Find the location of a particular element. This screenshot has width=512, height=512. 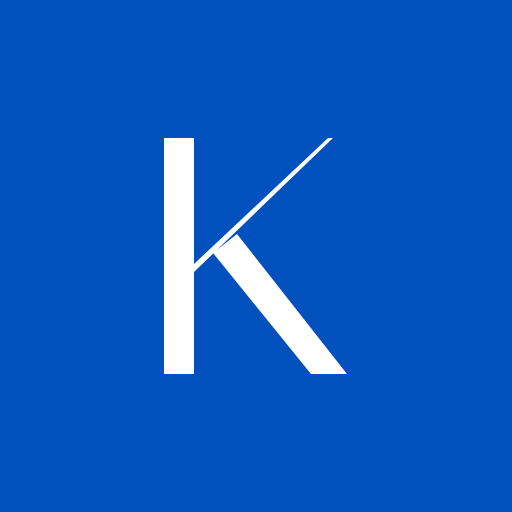

k-stem is located at coordinates (179, 256).